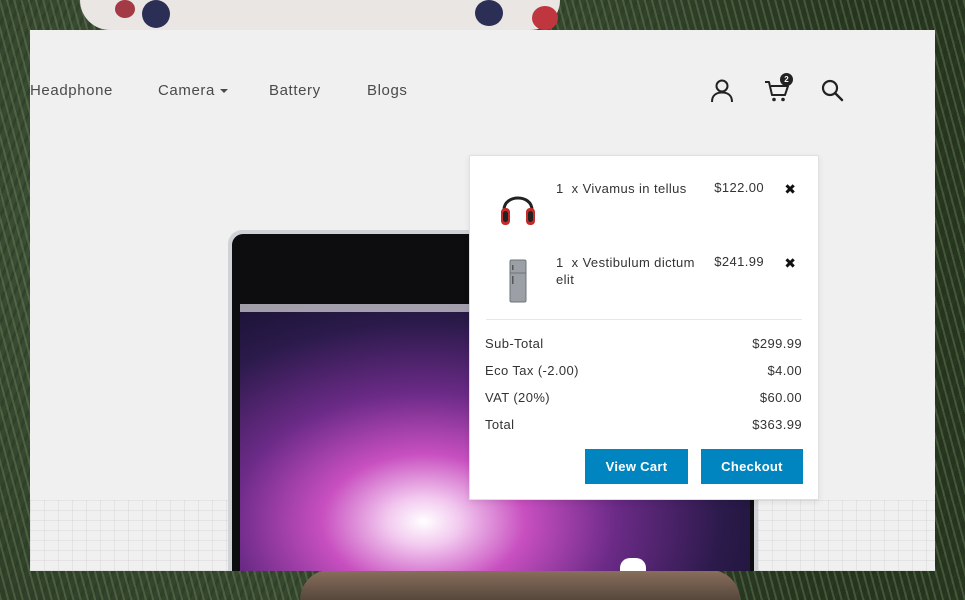 This screenshot has height=600, width=965. What do you see at coordinates (644, 319) in the screenshot?
I see `cart-divider` at bounding box center [644, 319].